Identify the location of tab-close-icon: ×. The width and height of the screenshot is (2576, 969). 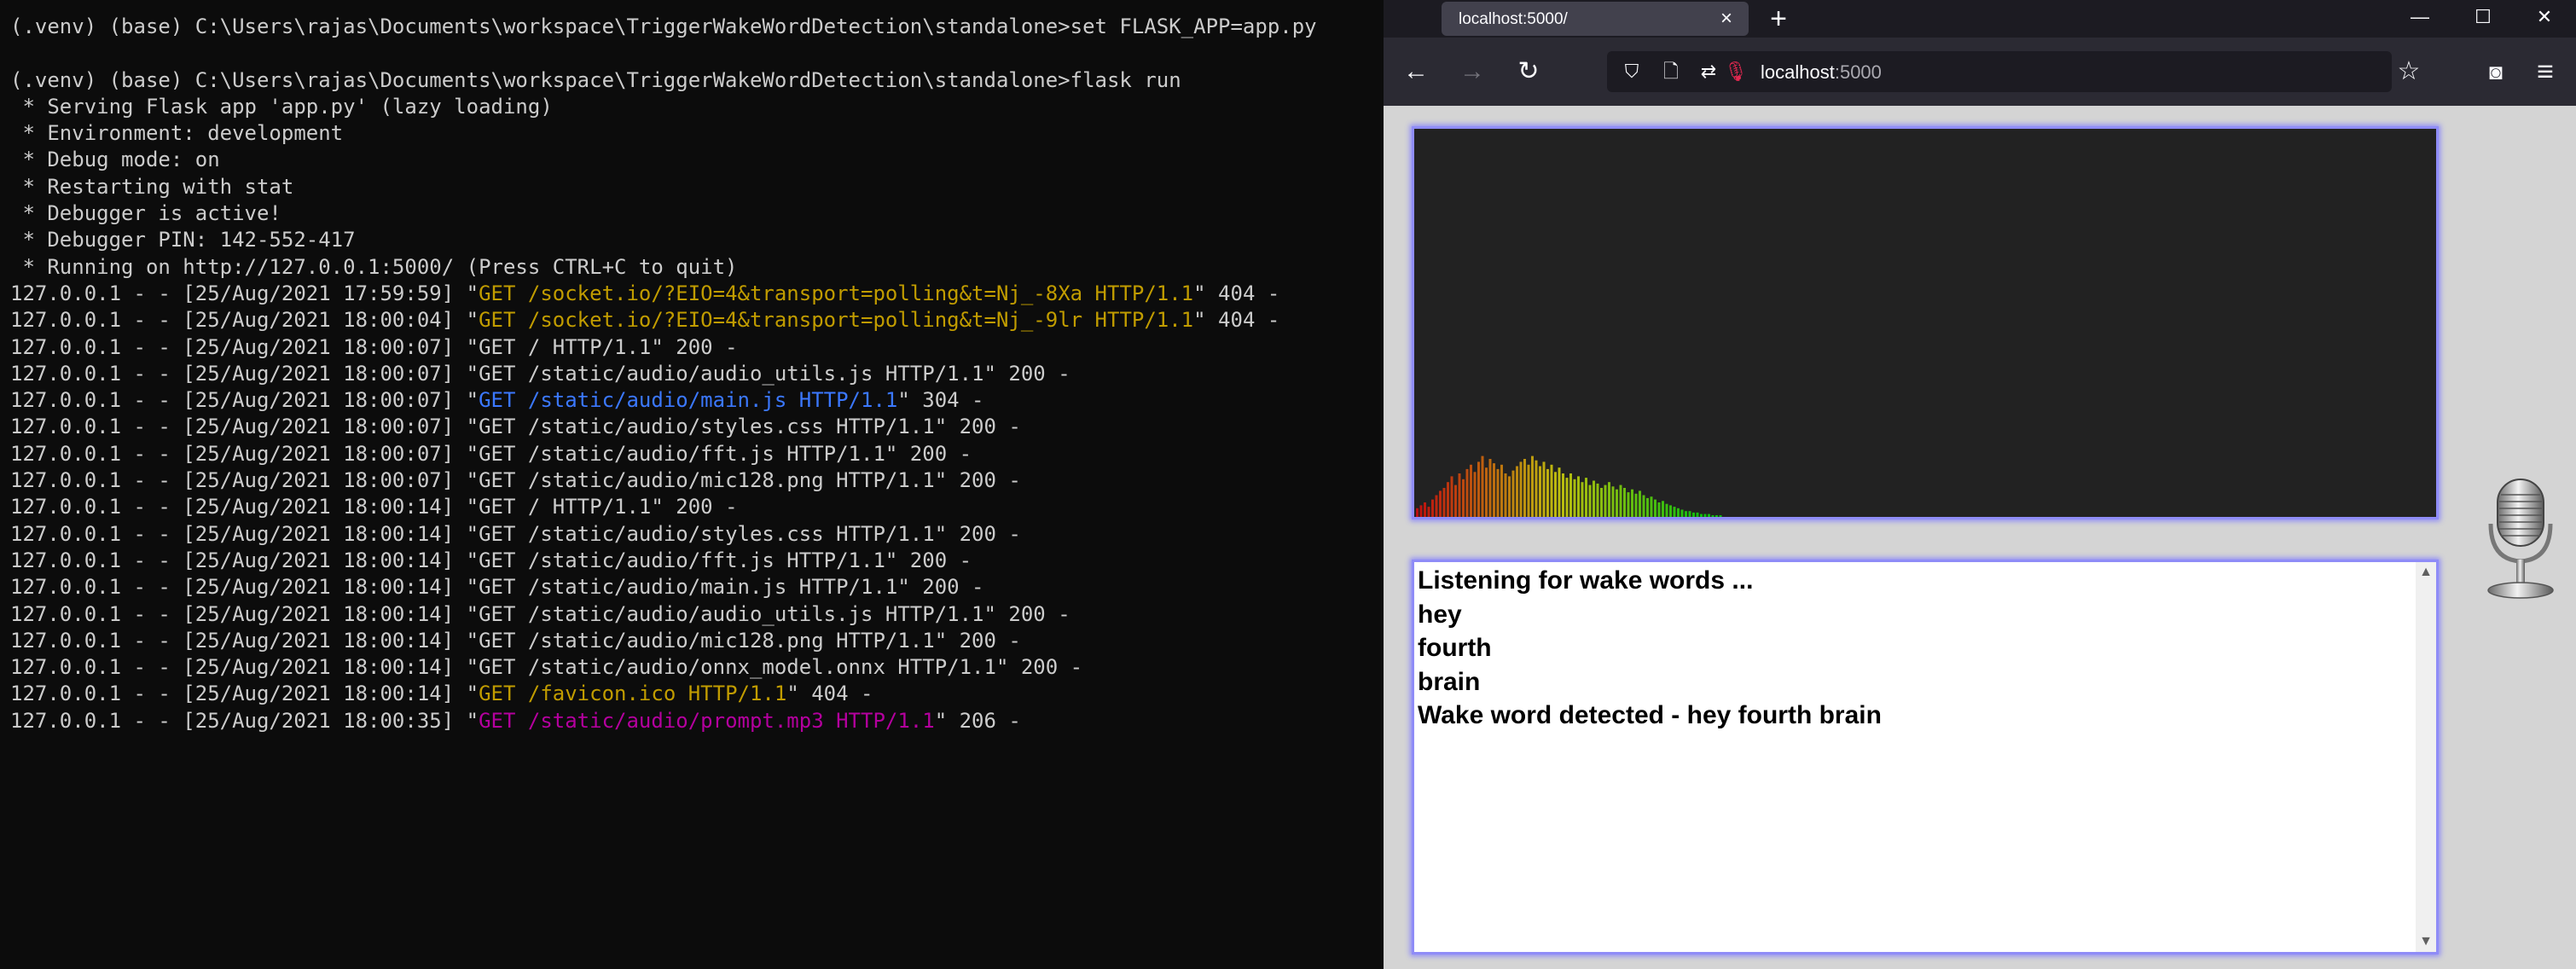
(1726, 19).